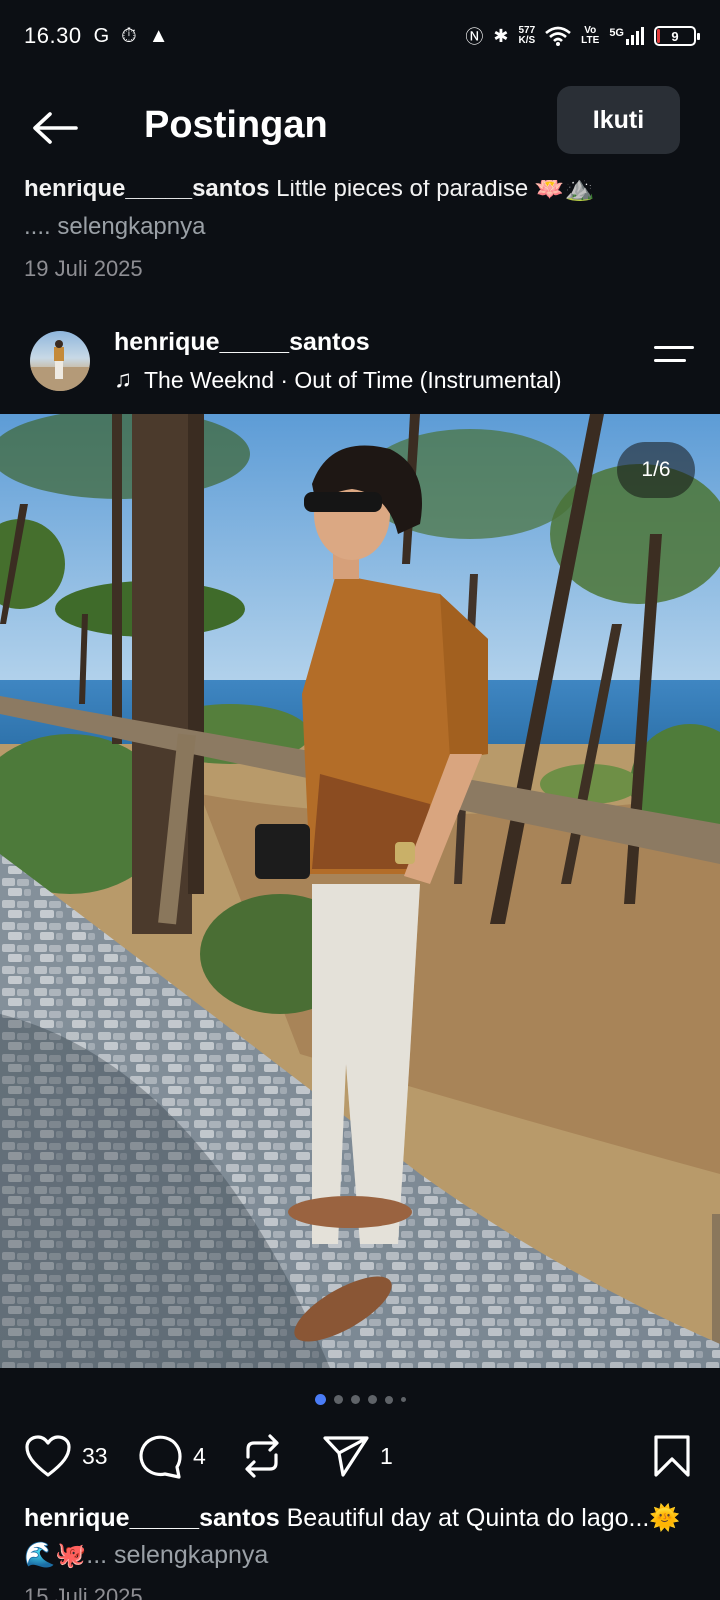  What do you see at coordinates (501, 35) in the screenshot?
I see `bluetooth-icon: ✱` at bounding box center [501, 35].